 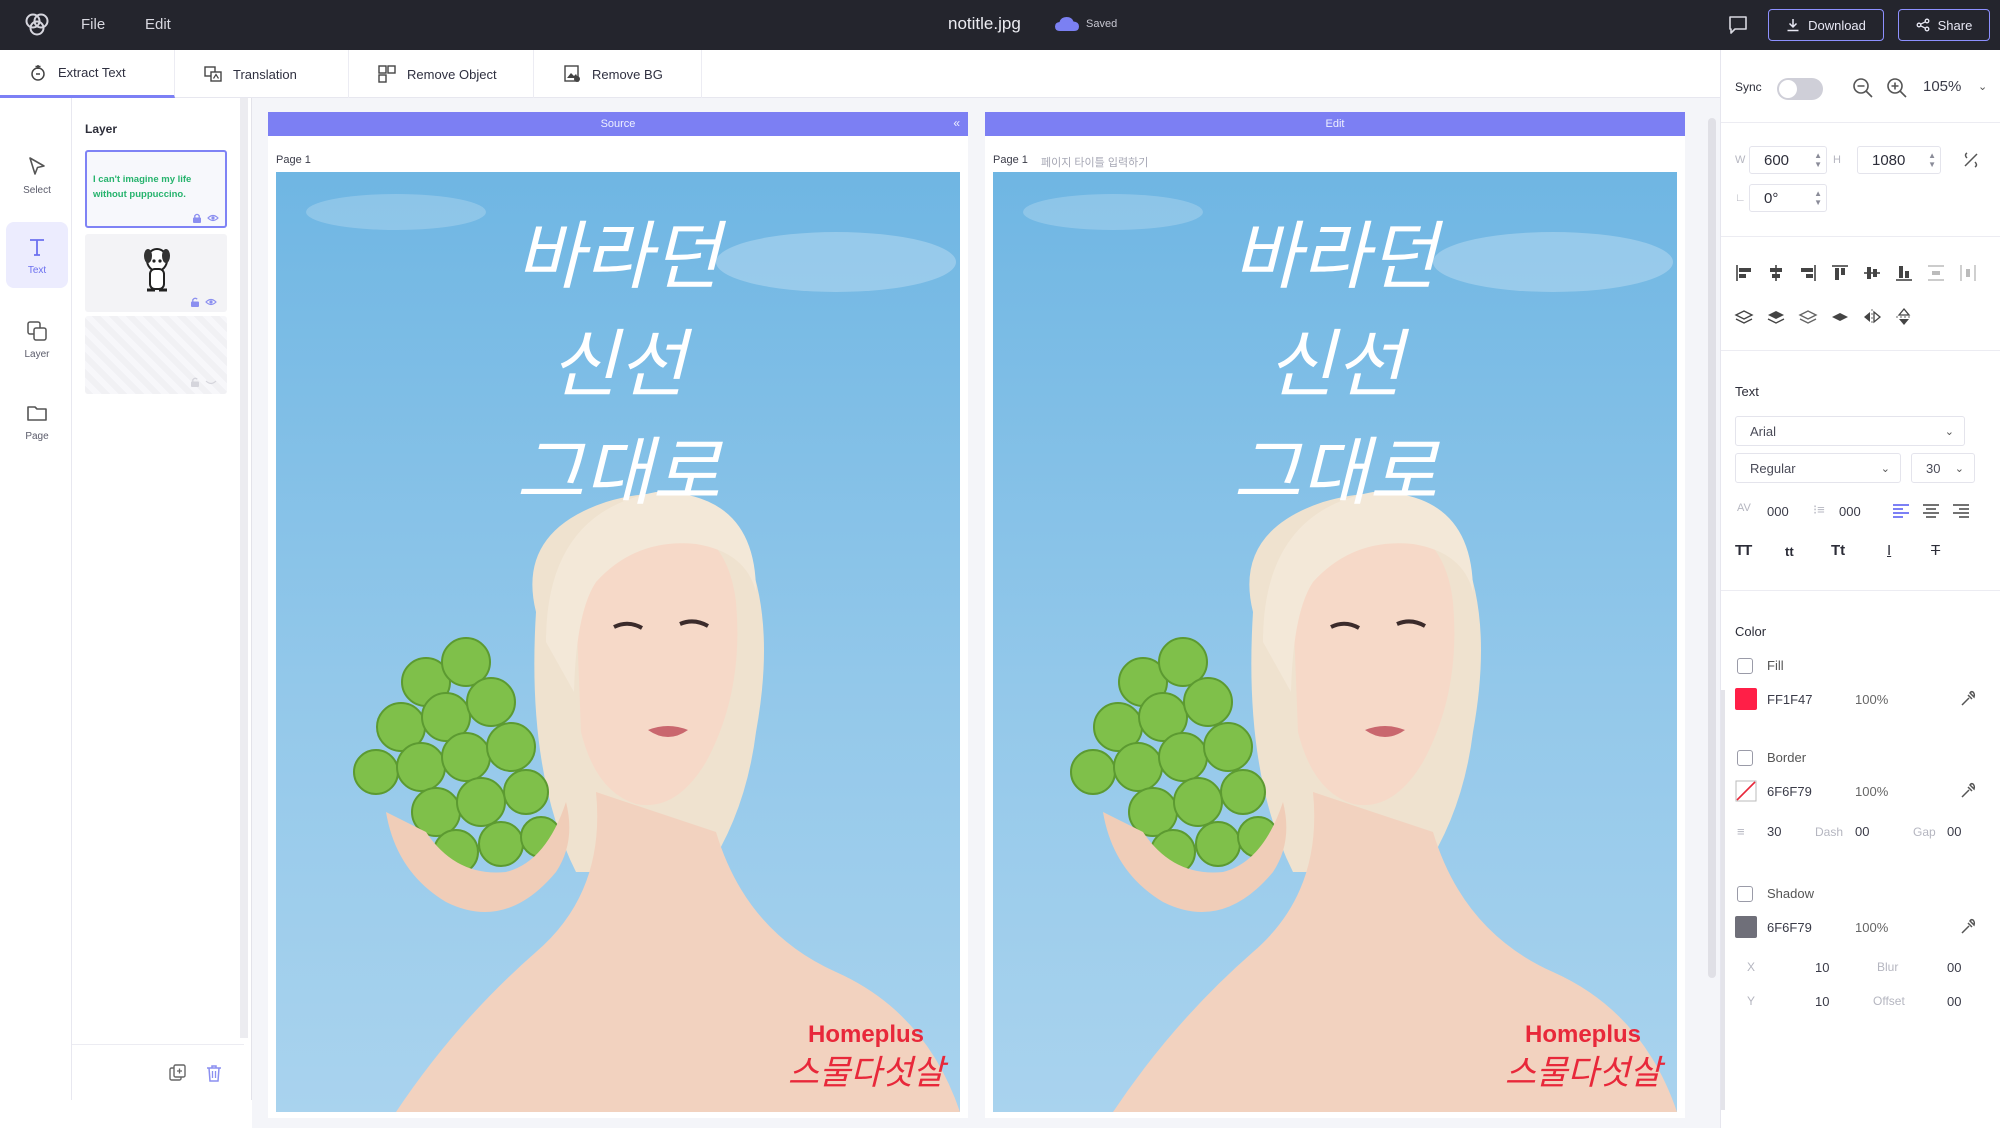 What do you see at coordinates (1850, 511) in the screenshot?
I see `line-height-value: 000` at bounding box center [1850, 511].